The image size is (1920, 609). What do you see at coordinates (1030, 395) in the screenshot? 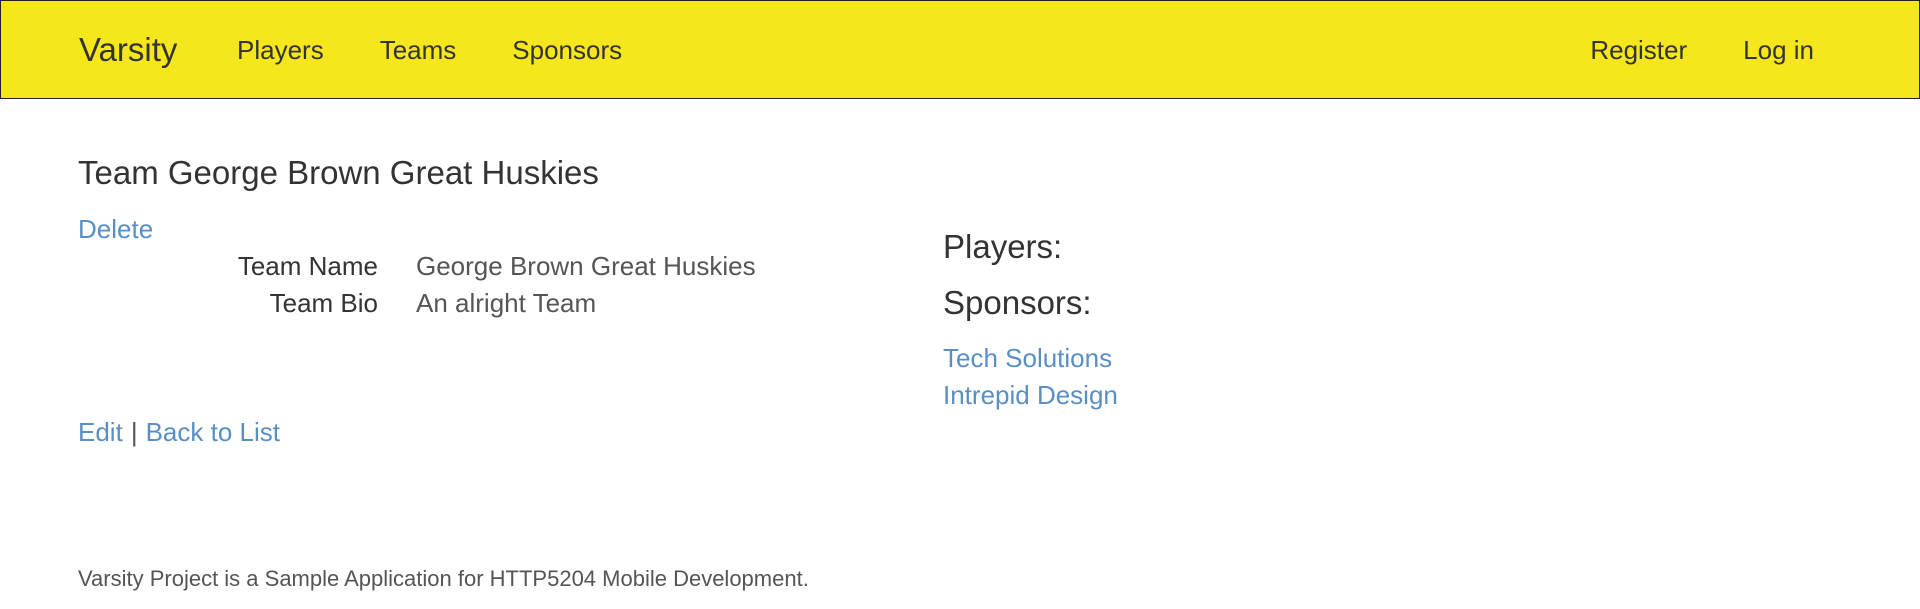
I see `sponsor-link-intrepid-design: Intrepid Design` at bounding box center [1030, 395].